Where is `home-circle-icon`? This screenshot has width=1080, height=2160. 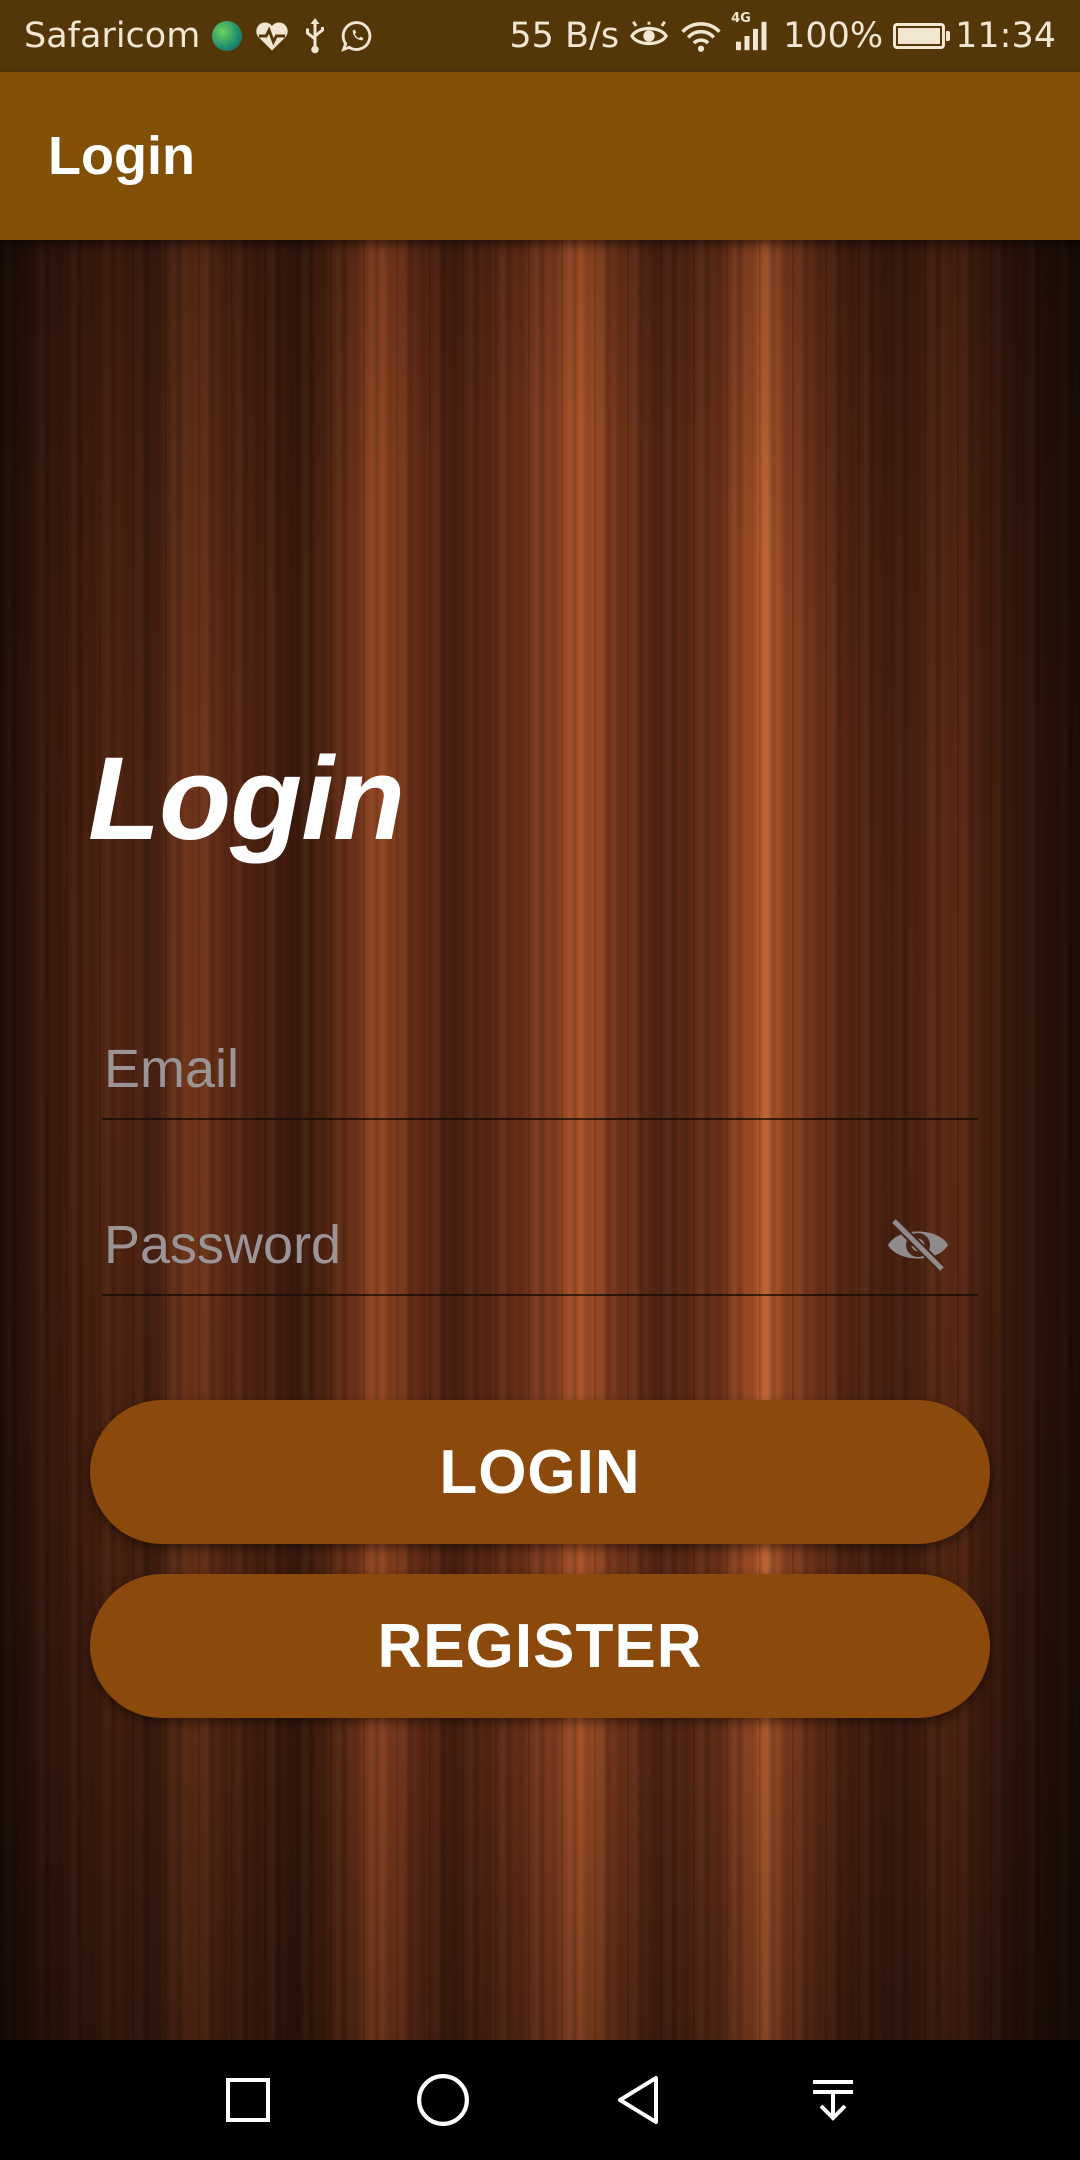
home-circle-icon is located at coordinates (443, 2100).